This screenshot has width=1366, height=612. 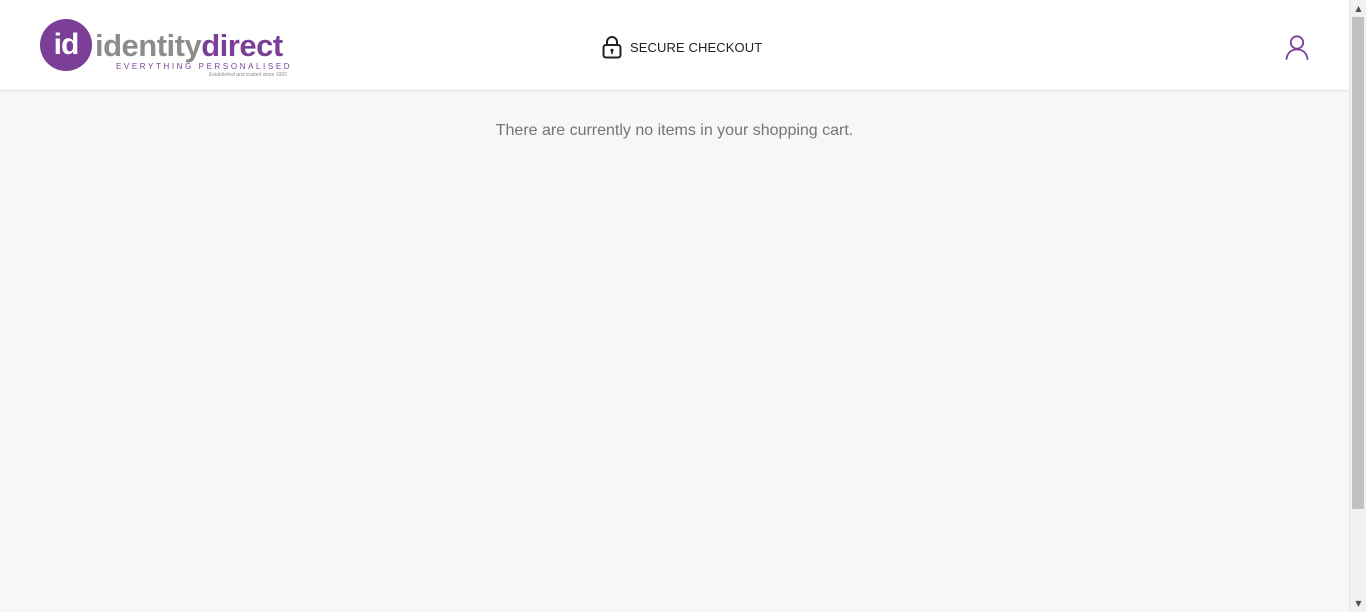 What do you see at coordinates (204, 66) in the screenshot?
I see `logo-tagline: EVERYTHING PERSONALISED` at bounding box center [204, 66].